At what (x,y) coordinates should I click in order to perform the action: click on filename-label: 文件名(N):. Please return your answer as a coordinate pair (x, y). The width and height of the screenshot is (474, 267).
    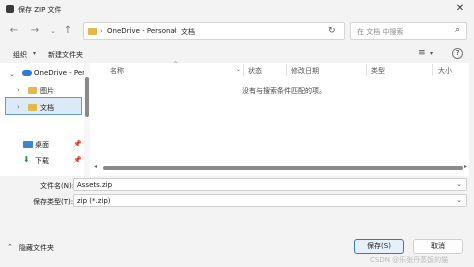
    Looking at the image, I should click on (57, 186).